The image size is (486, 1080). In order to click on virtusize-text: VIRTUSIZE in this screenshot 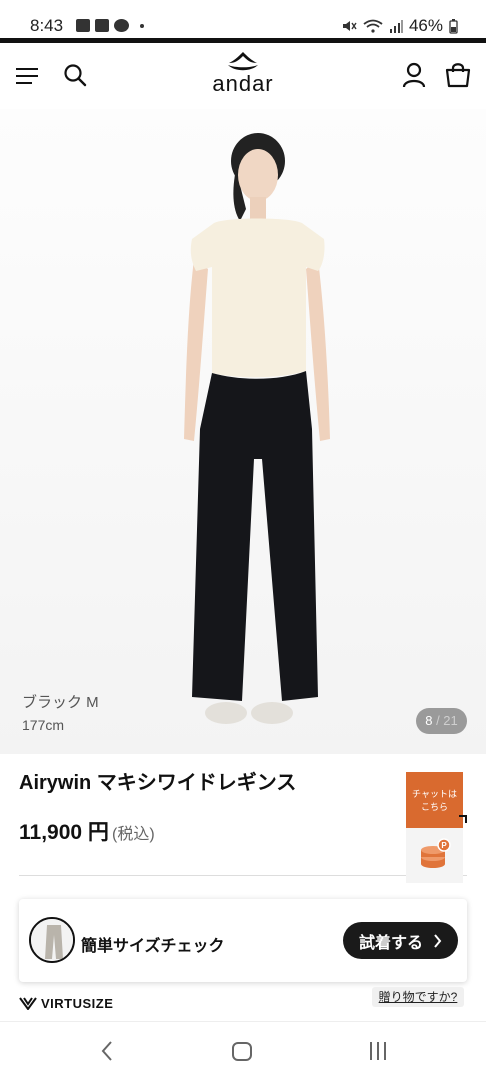, I will do `click(77, 1003)`.